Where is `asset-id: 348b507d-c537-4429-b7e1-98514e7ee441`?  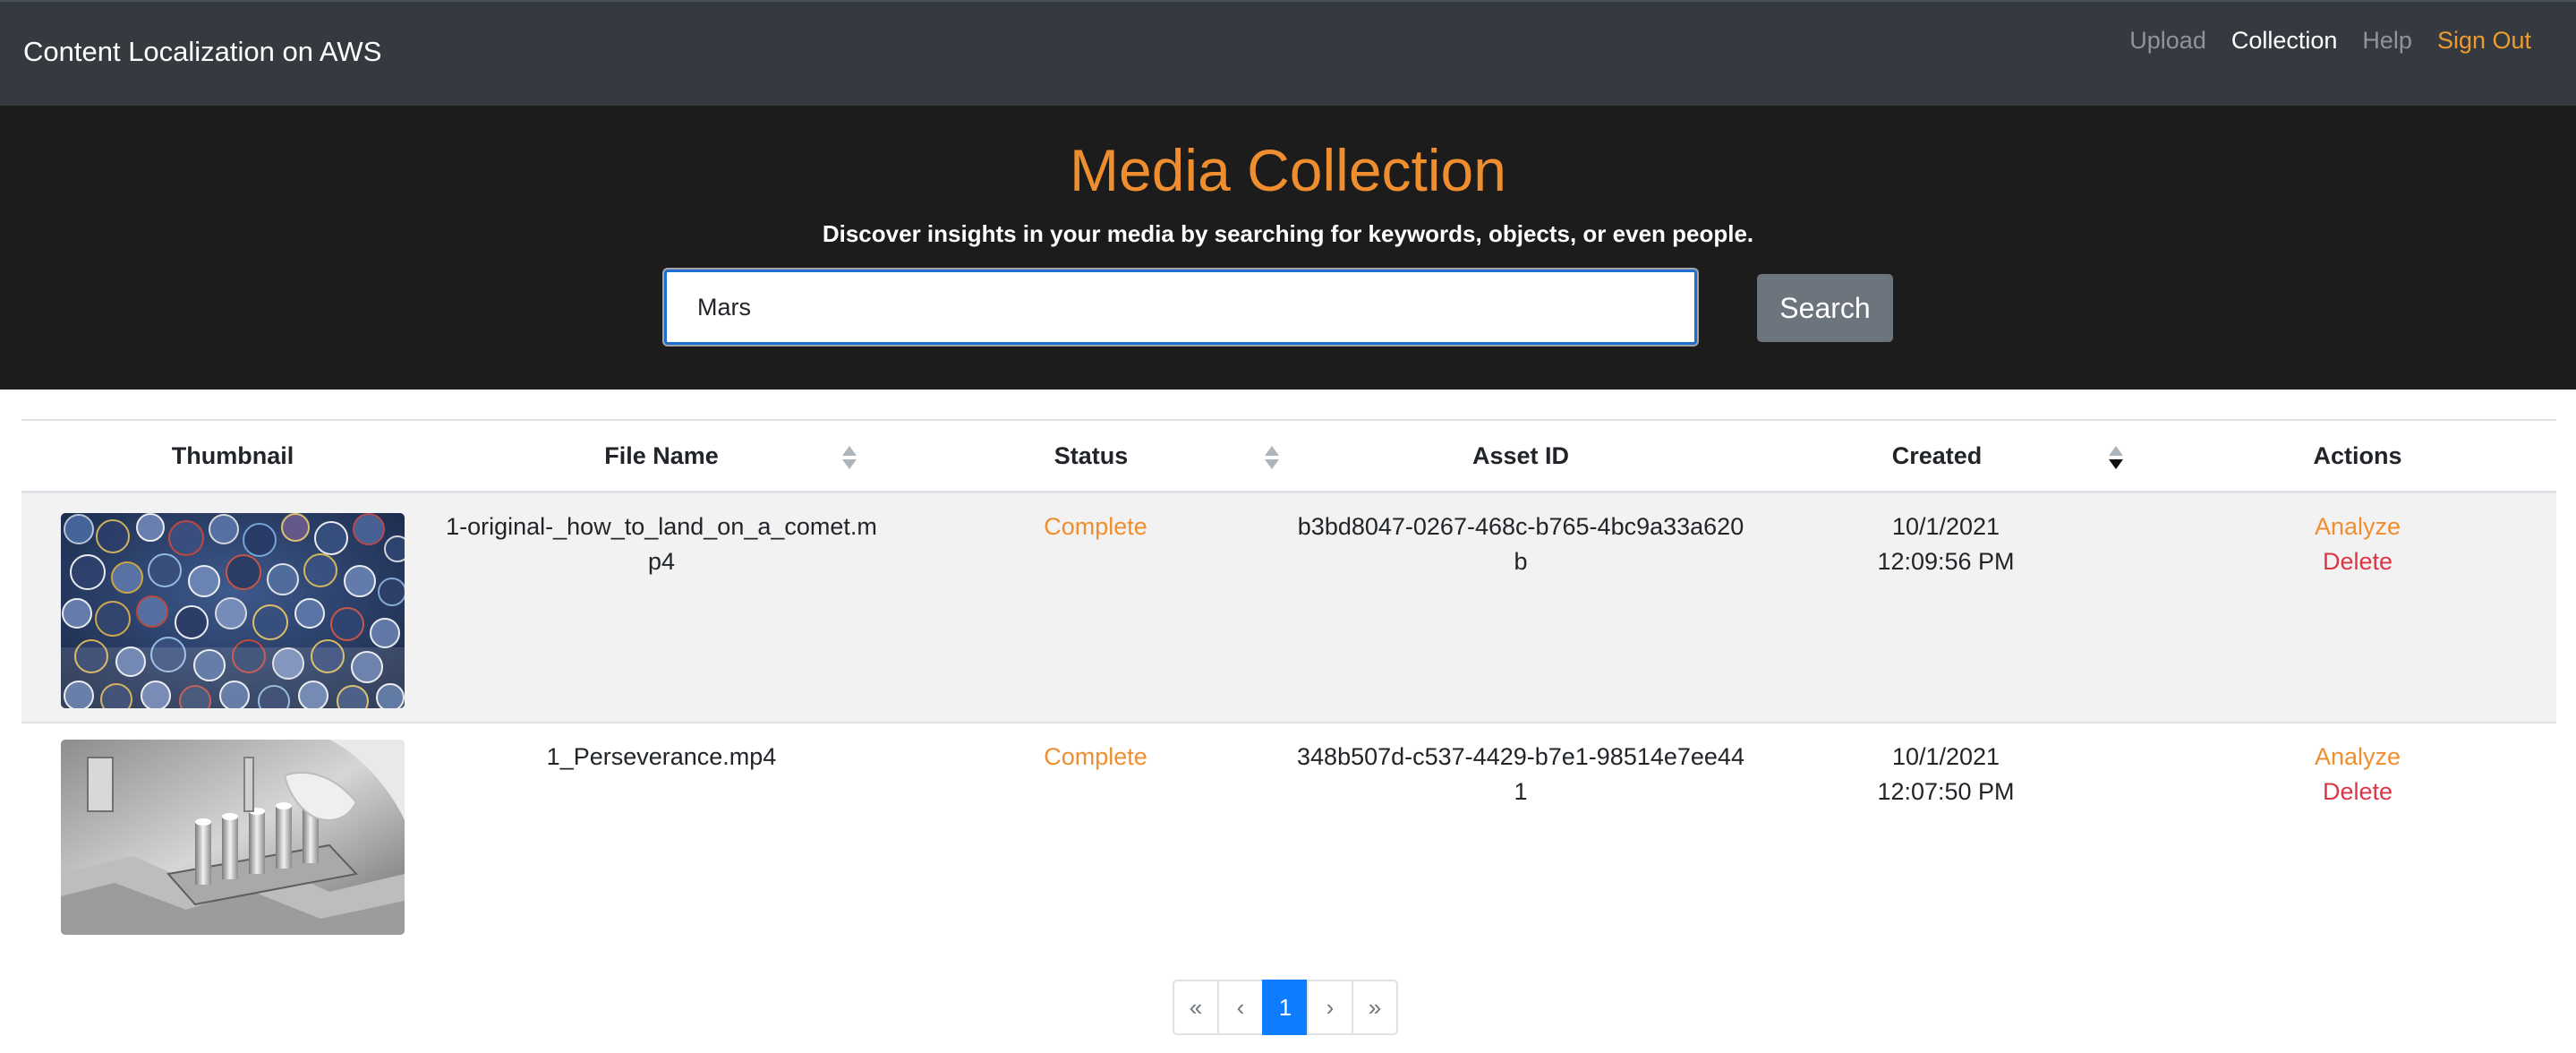
asset-id: 348b507d-c537-4429-b7e1-98514e7ee441 is located at coordinates (1520, 774).